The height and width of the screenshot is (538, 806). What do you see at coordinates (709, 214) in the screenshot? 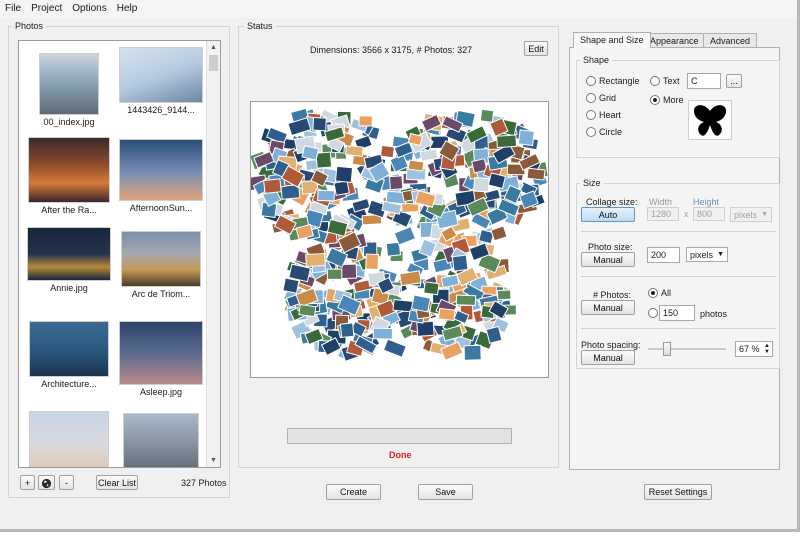
I see `collage-height-field: 800` at bounding box center [709, 214].